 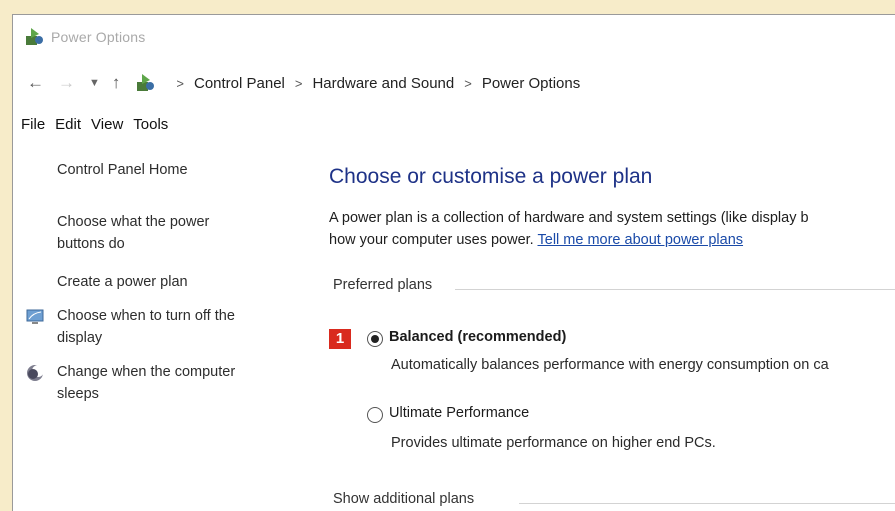 What do you see at coordinates (146, 327) in the screenshot?
I see `sidebar-item-turn-off-display: Choose when to turn off the display` at bounding box center [146, 327].